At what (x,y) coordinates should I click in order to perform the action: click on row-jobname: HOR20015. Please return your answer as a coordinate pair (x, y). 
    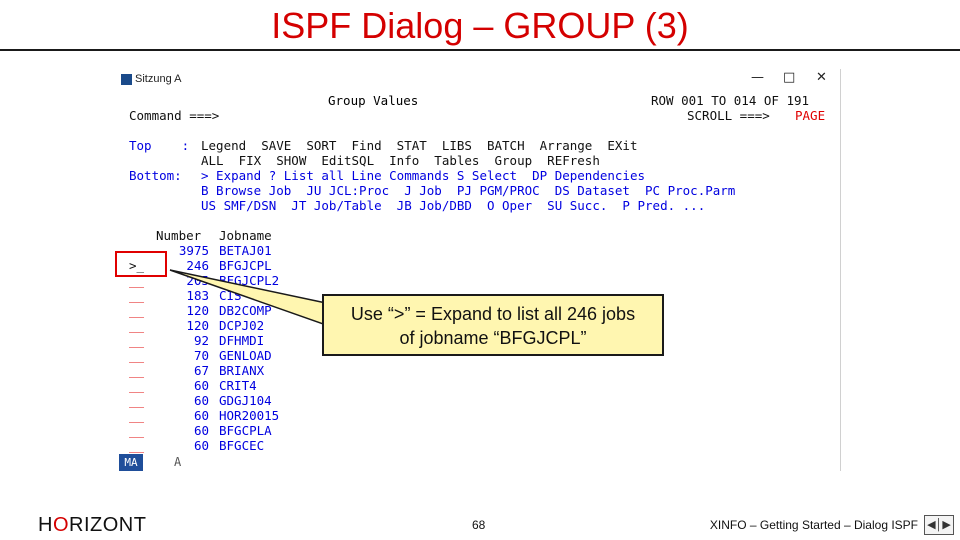
    Looking at the image, I should click on (249, 415).